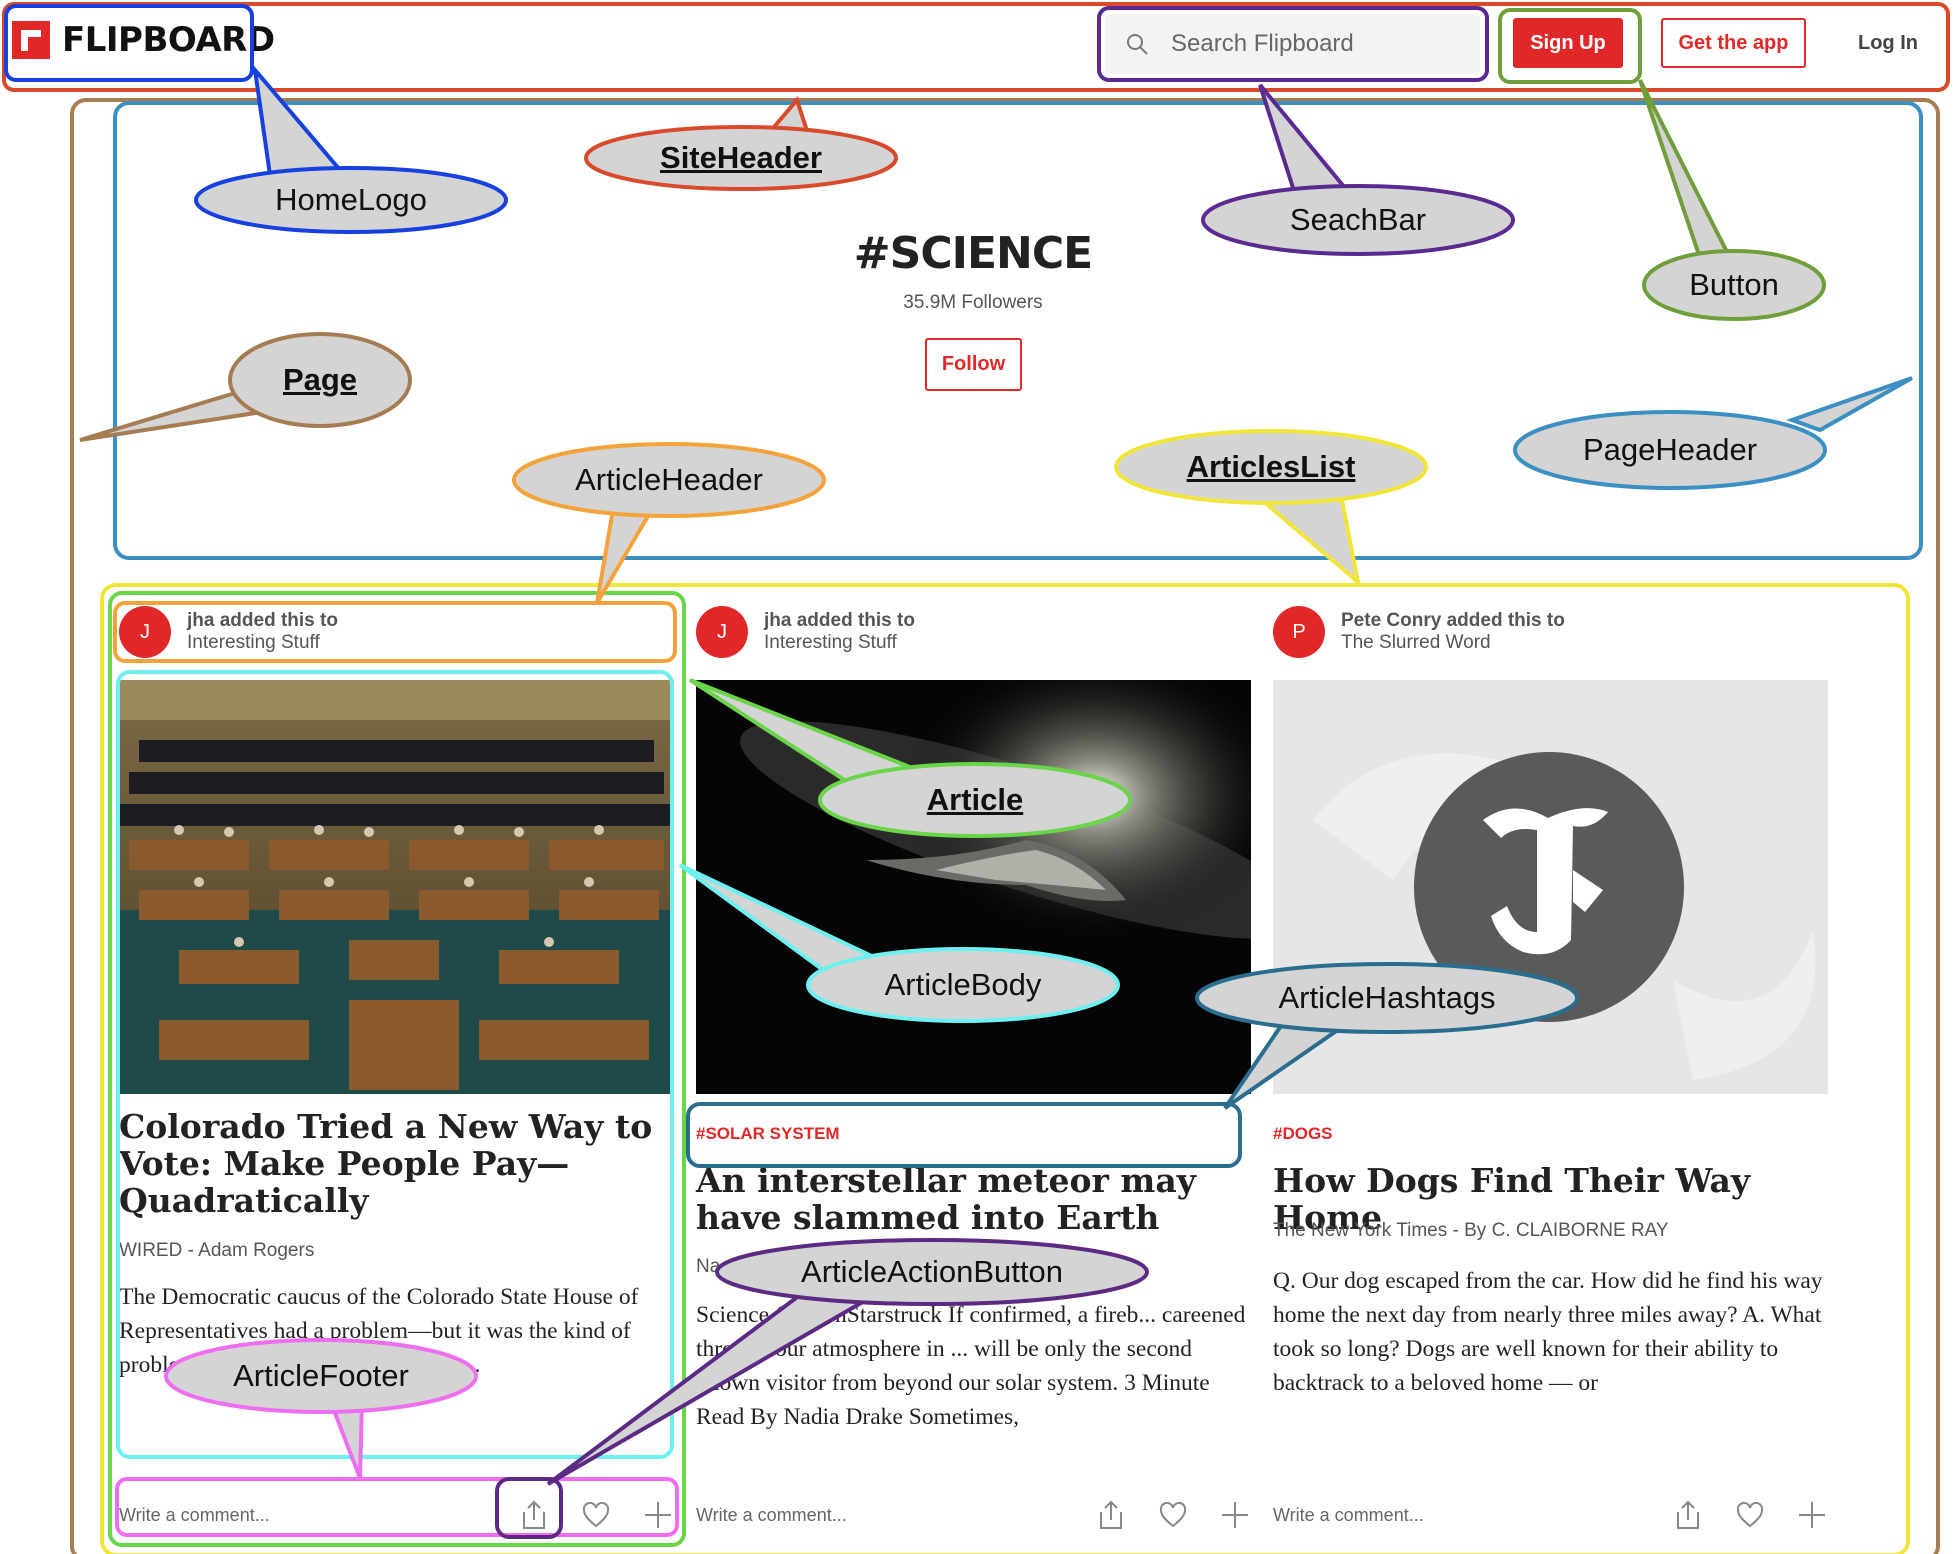 Image resolution: width=1956 pixels, height=1554 pixels. I want to click on article-hashtags-label: ArticleHashtags, so click(1387, 997).